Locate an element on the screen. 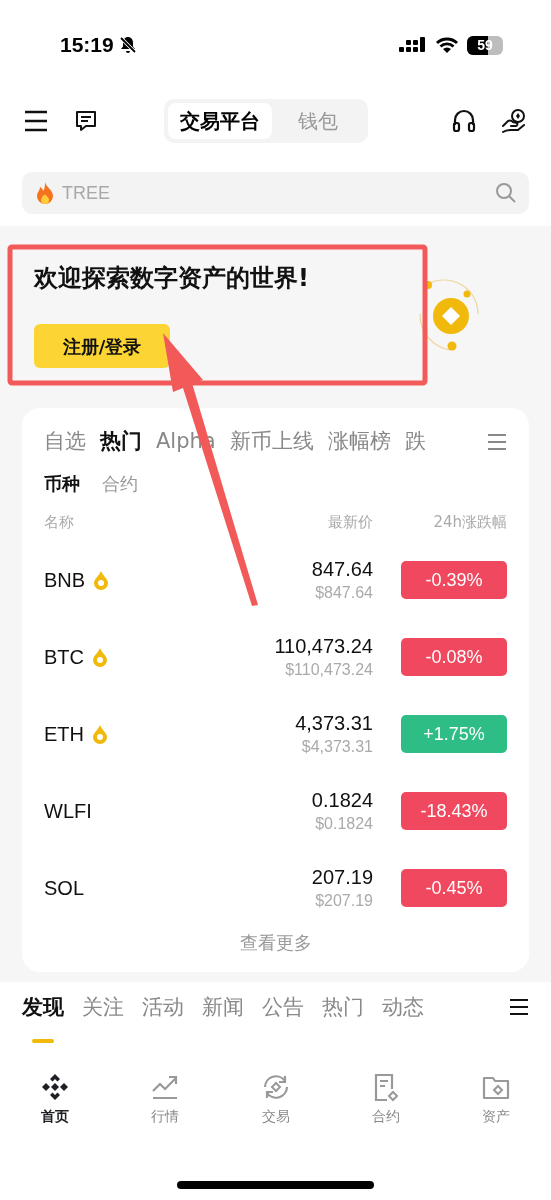 Image resolution: width=551 pixels, height=1200 pixels. column-header: 名称 is located at coordinates (59, 522).